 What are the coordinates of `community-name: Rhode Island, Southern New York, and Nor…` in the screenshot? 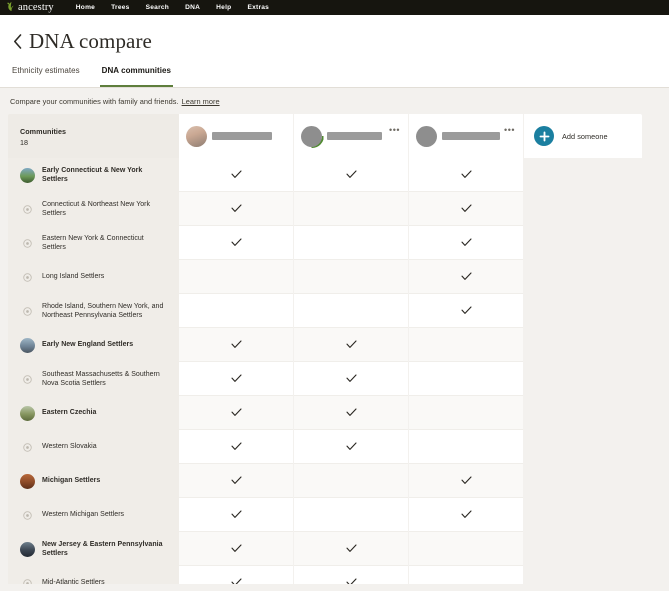 It's located at (103, 311).